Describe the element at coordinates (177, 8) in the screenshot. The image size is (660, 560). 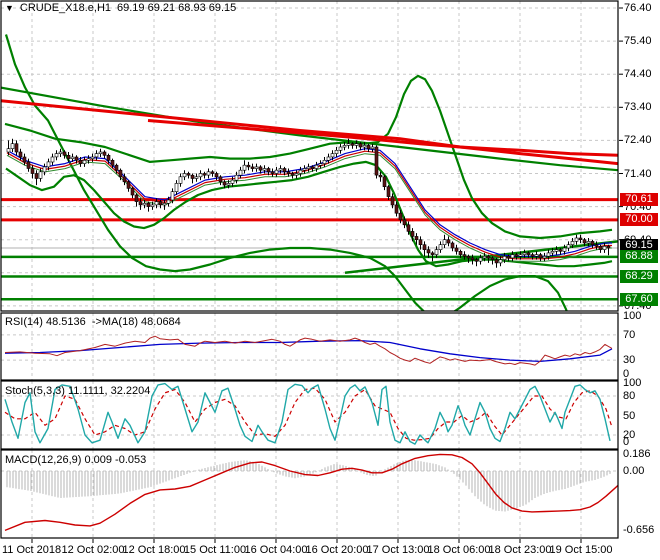
I see `ohlc-values-label: 69.19 69.21 68.93 69.15` at that location.